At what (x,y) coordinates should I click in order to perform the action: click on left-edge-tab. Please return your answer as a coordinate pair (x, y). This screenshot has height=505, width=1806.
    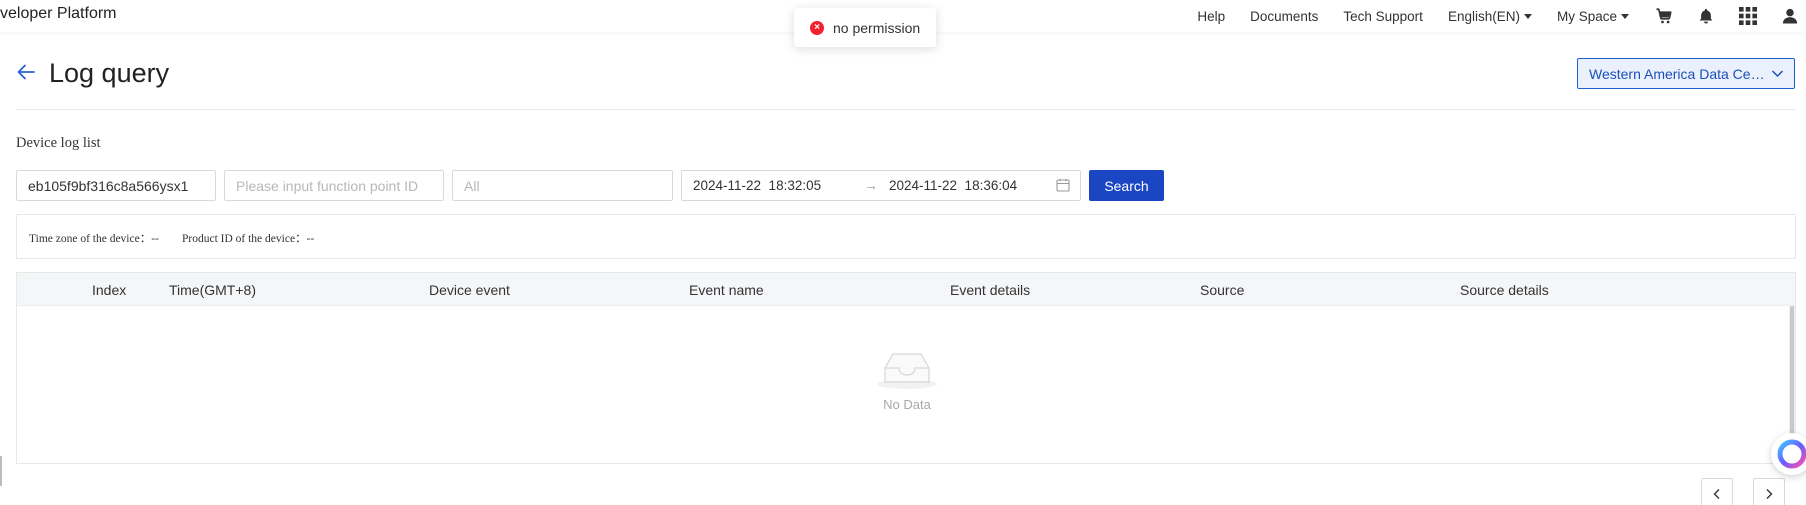
    Looking at the image, I should click on (1, 471).